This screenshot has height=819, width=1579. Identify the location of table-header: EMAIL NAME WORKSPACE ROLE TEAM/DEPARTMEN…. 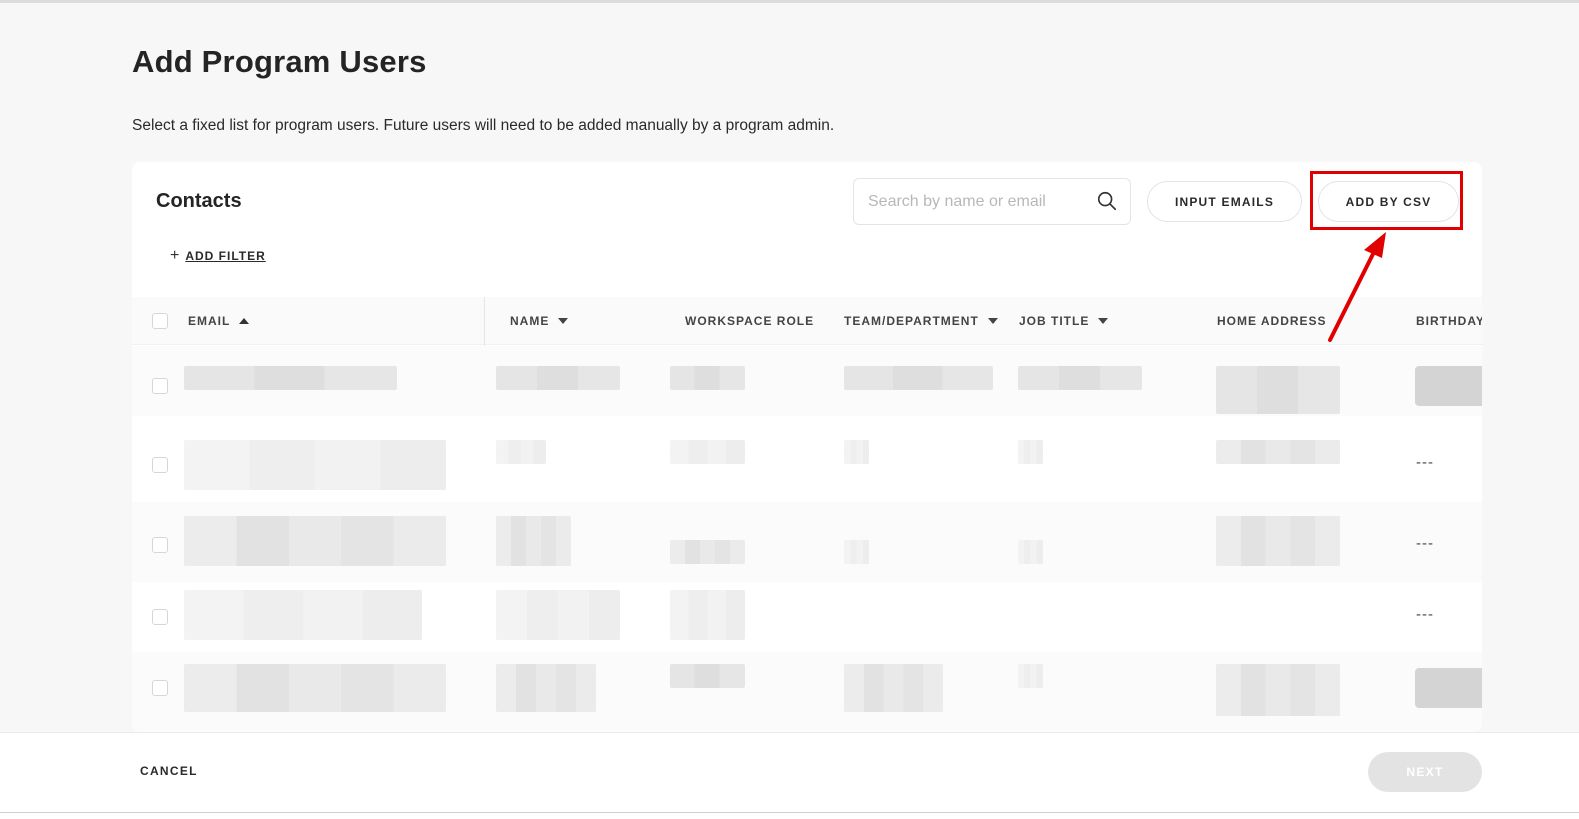
(807, 332).